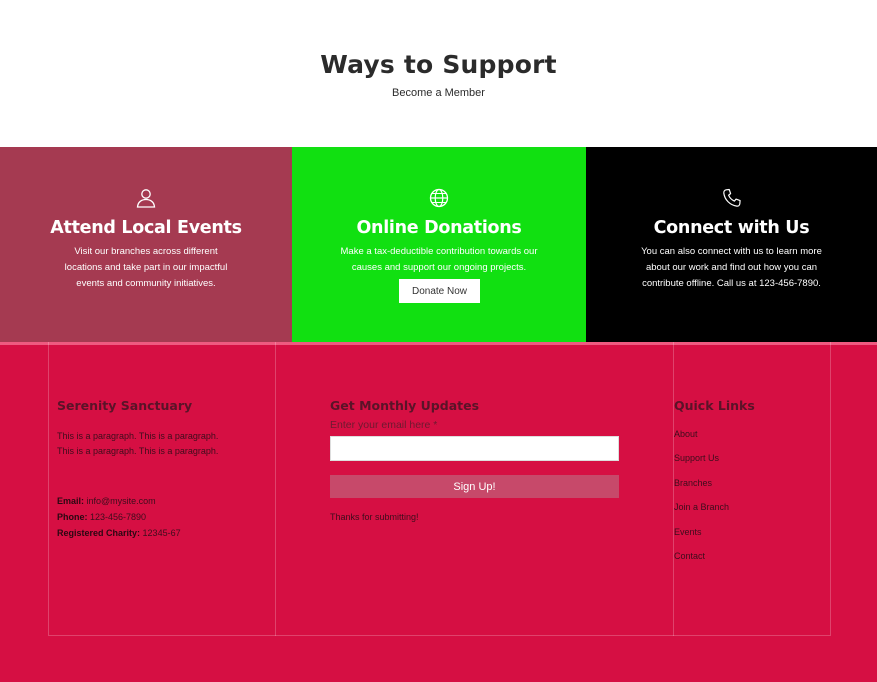 This screenshot has width=877, height=682. Describe the element at coordinates (72, 517) in the screenshot. I see `phone-label: Phone:` at that location.